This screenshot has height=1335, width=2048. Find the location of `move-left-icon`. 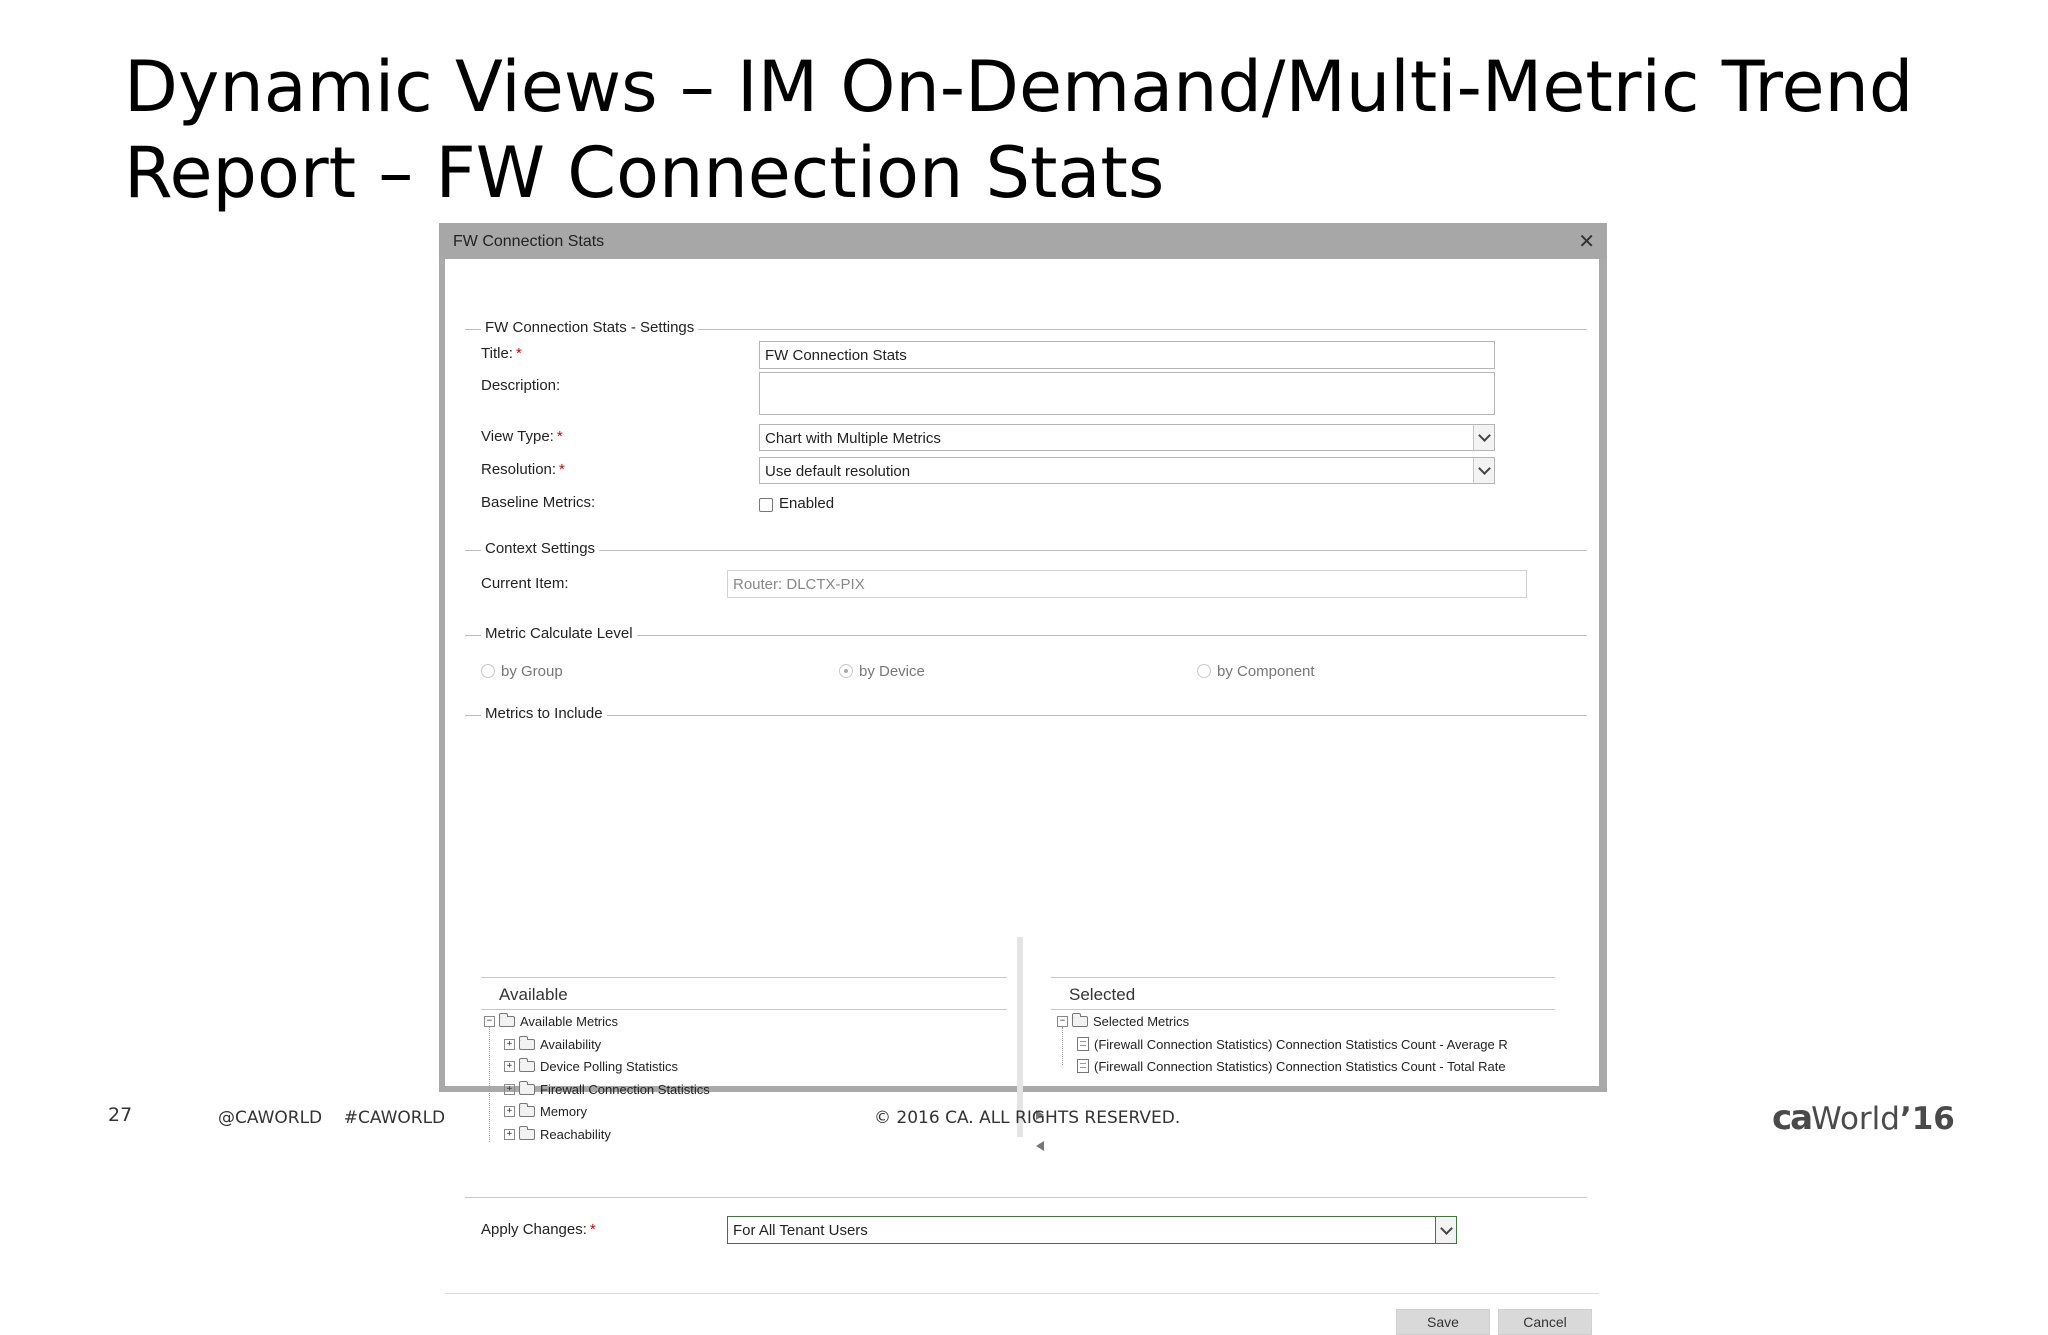

move-left-icon is located at coordinates (1040, 1146).